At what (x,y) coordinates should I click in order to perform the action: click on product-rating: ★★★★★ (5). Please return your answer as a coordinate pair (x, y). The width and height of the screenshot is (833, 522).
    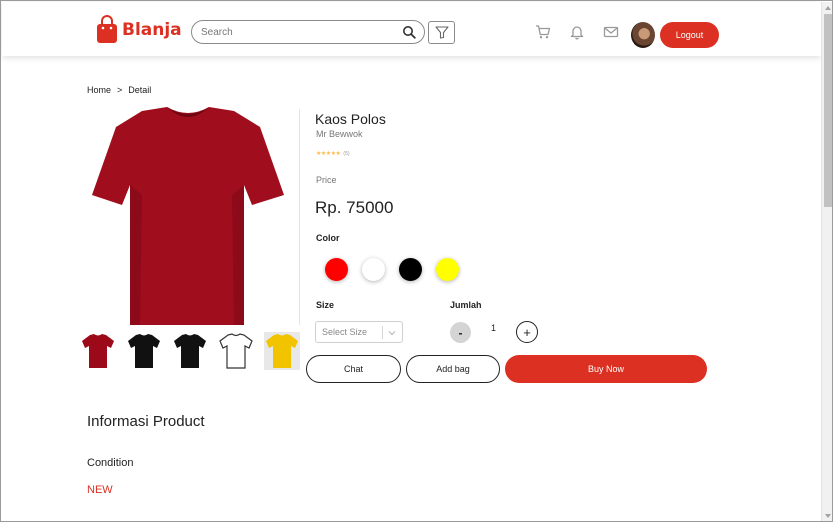
    Looking at the image, I should click on (333, 154).